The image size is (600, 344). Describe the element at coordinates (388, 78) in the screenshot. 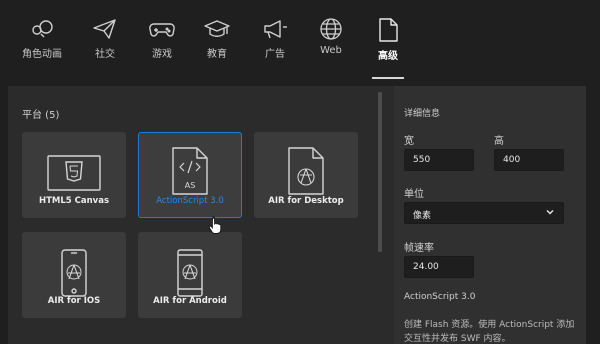

I see `active-tab-indicator` at that location.